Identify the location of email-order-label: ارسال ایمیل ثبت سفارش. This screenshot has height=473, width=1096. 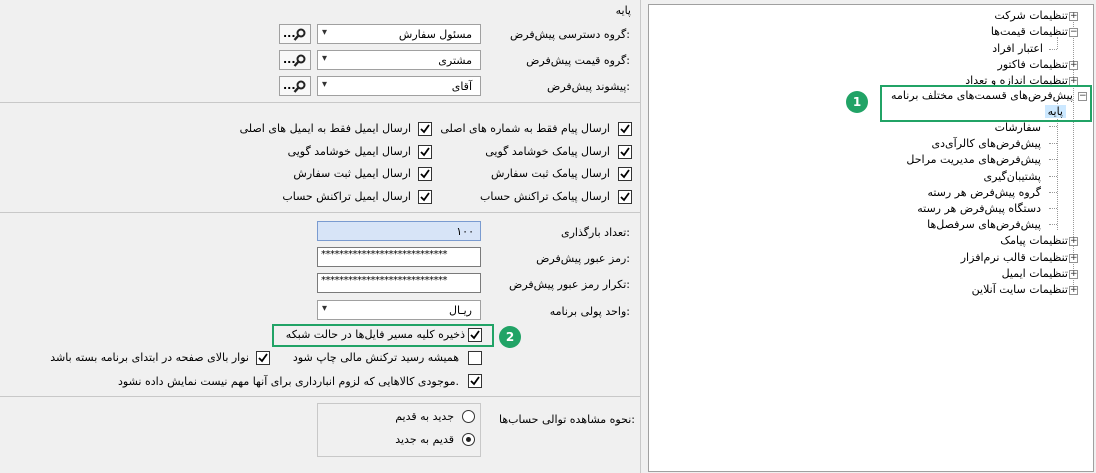
(352, 173).